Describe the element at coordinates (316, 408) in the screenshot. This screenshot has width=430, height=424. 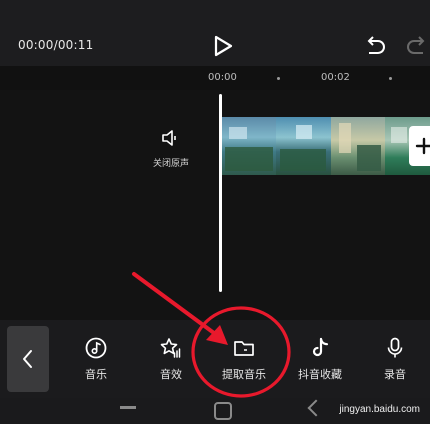
I see `nav-back-icon` at that location.